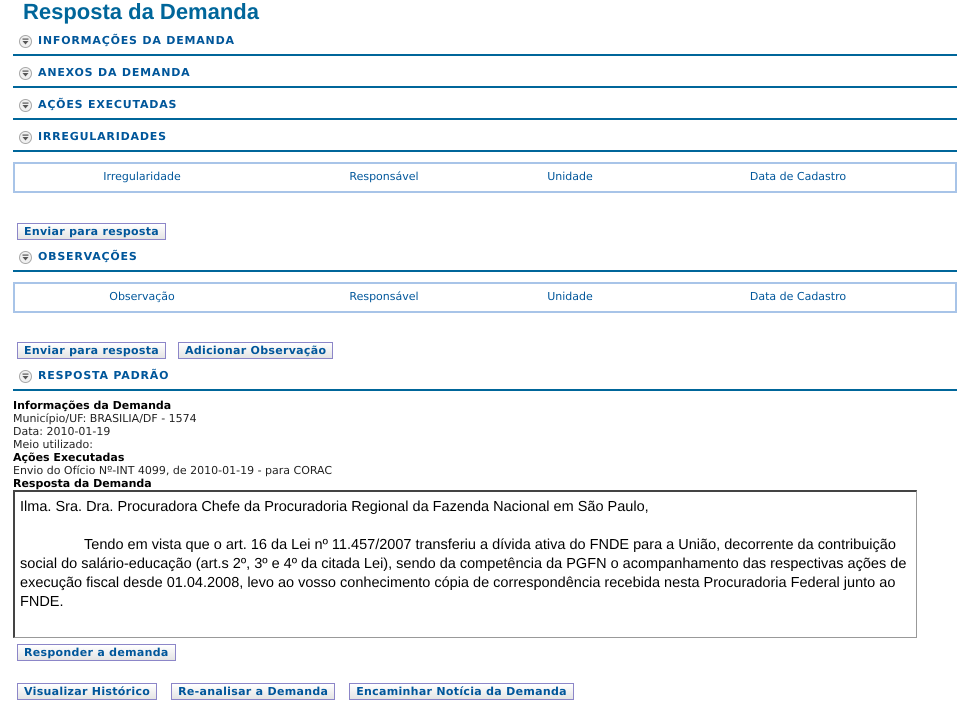 The image size is (972, 708). What do you see at coordinates (461, 691) in the screenshot?
I see `form-button: Encaminhar Notícia da Demanda` at bounding box center [461, 691].